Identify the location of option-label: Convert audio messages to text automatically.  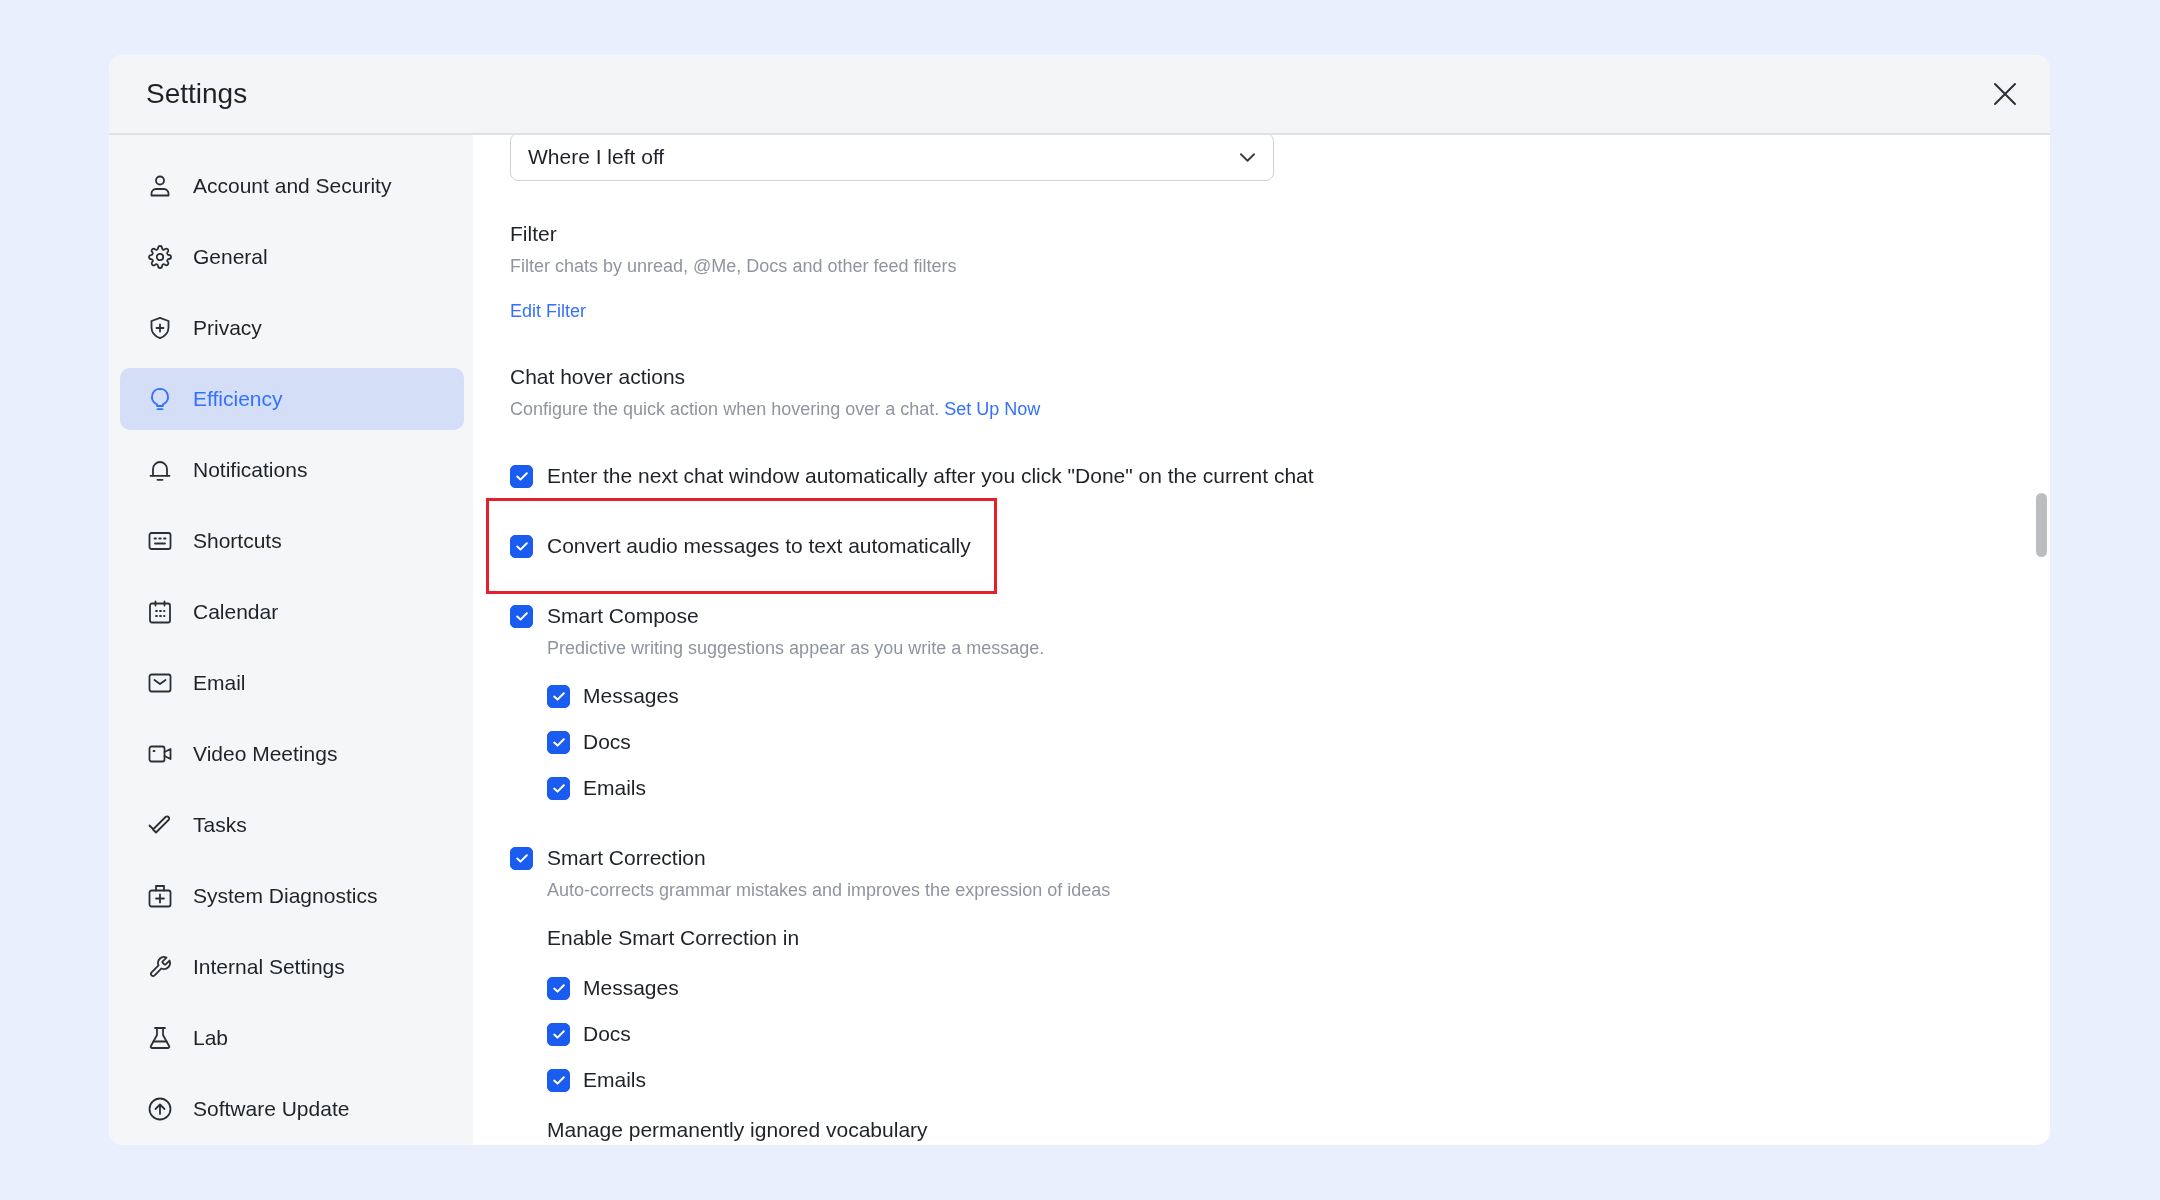
(759, 546).